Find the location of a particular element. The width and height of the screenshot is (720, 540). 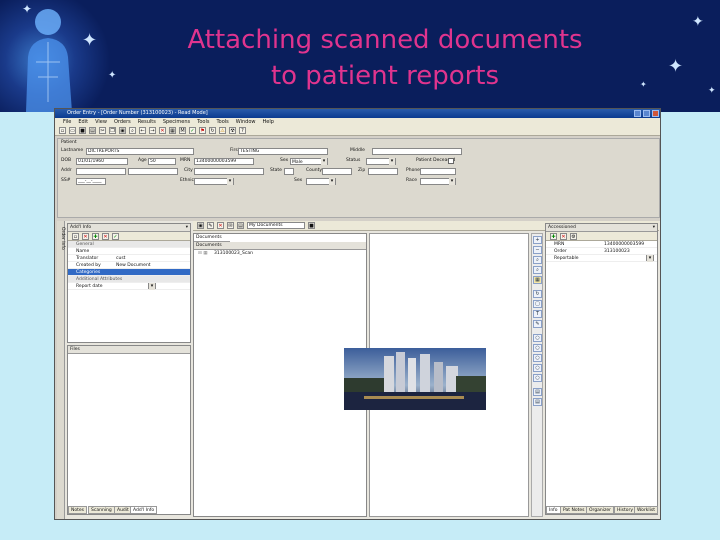

menu-tools: Tools is located at coordinates (203, 122).